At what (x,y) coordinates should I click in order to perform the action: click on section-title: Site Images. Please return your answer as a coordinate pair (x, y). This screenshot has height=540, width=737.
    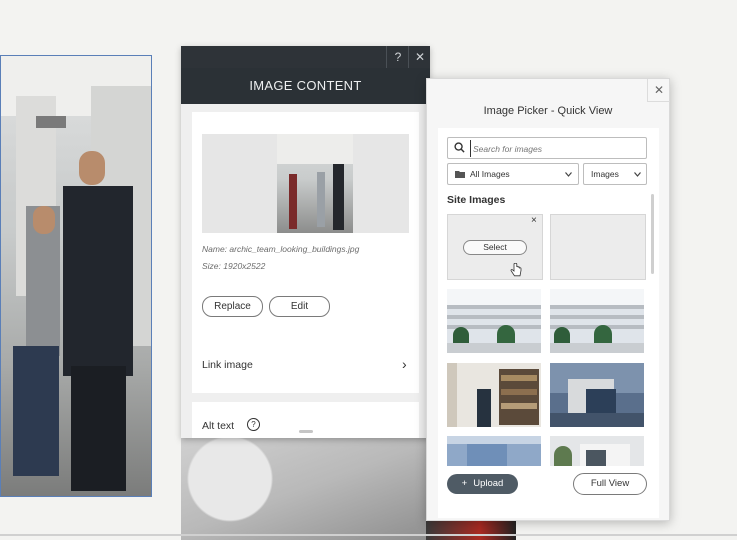
    Looking at the image, I should click on (476, 200).